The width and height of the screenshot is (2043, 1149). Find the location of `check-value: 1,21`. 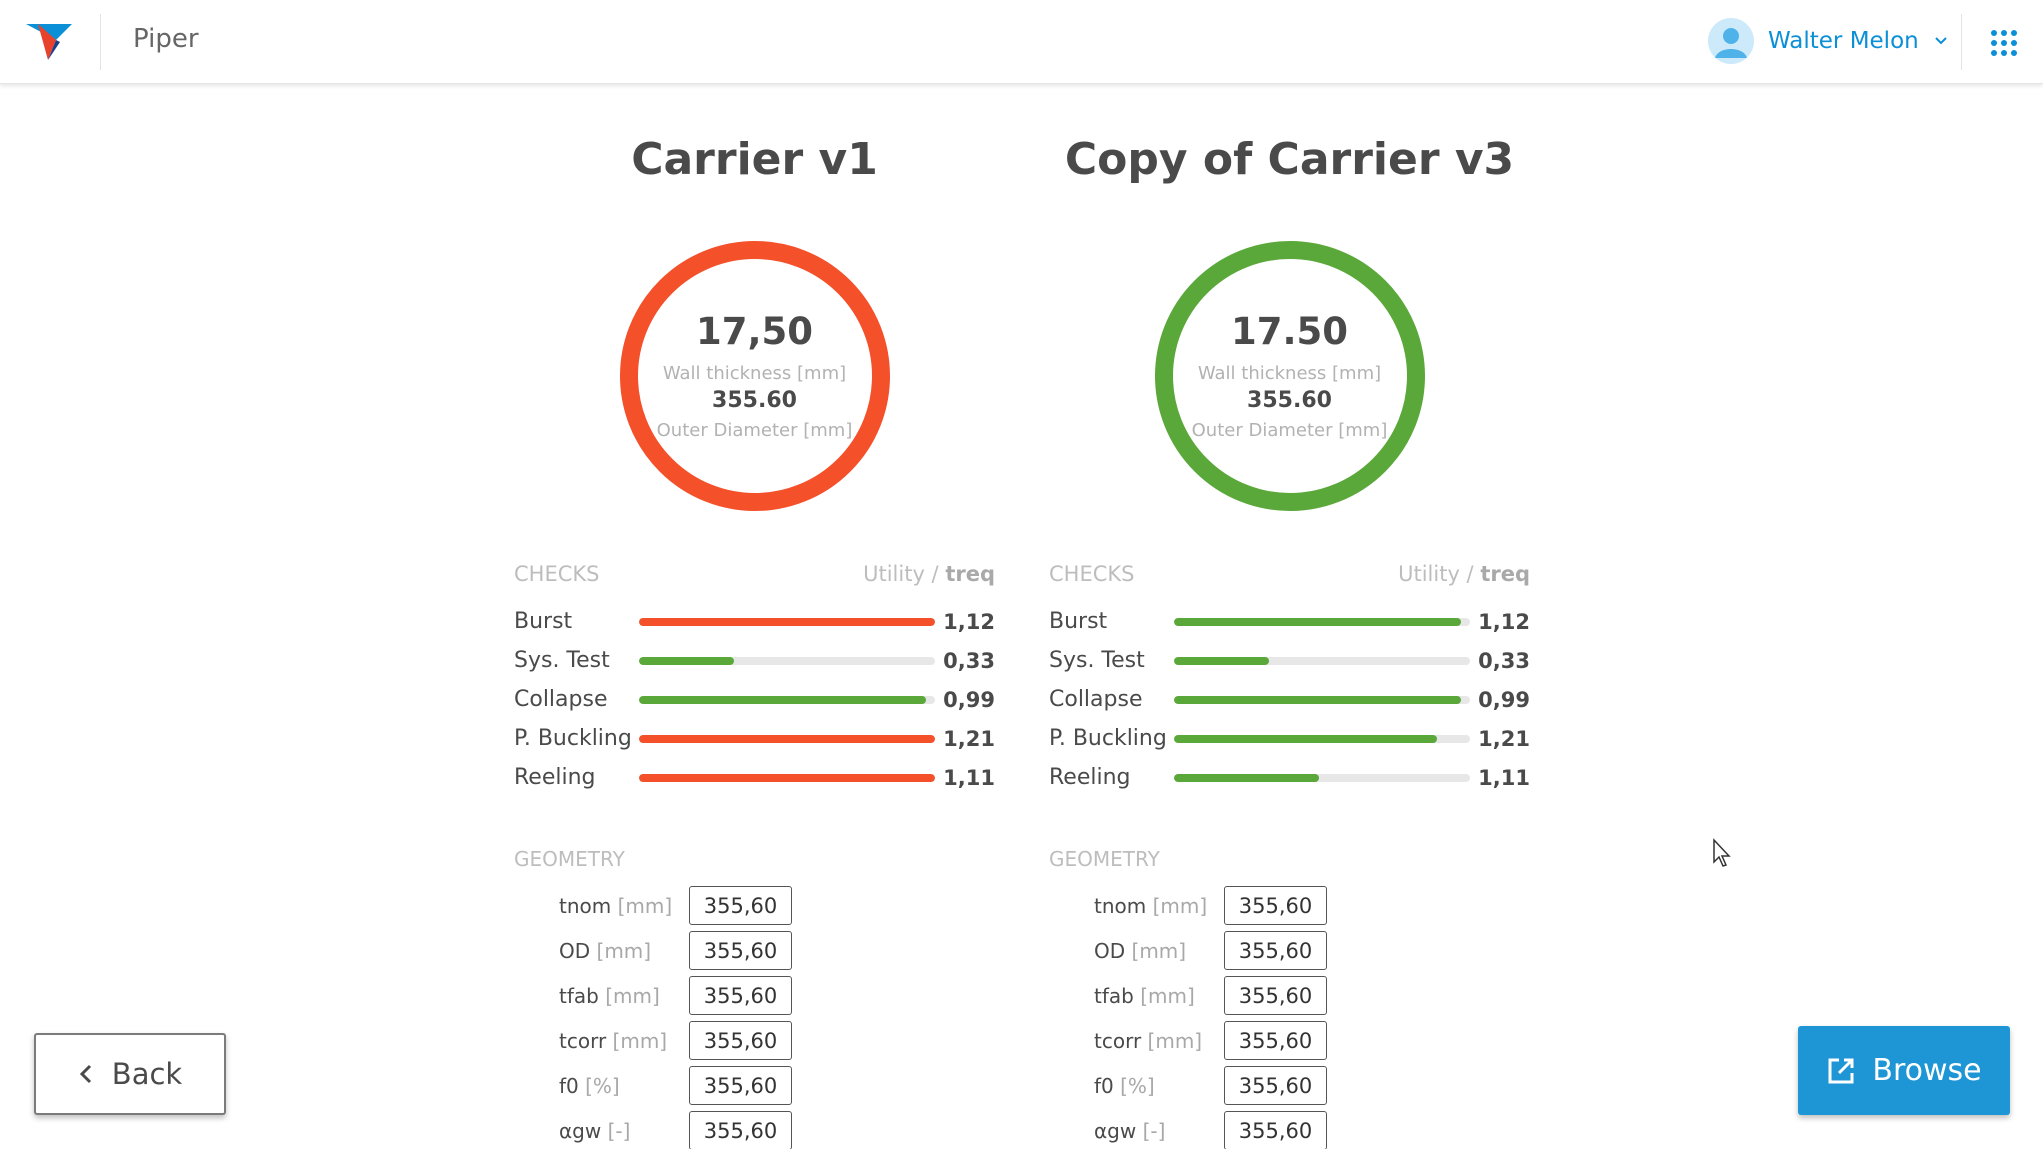

check-value: 1,21 is located at coordinates (1504, 738).